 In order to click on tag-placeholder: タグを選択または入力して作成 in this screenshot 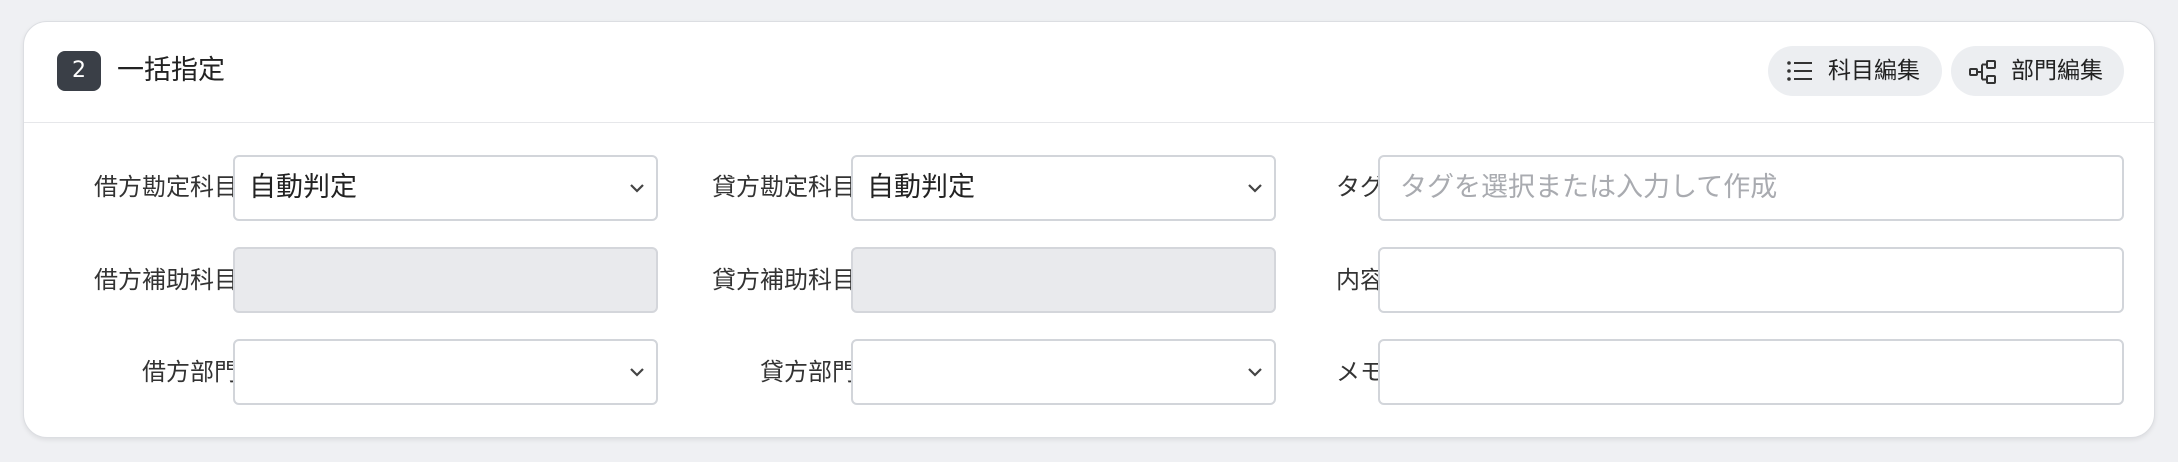, I will do `click(1589, 187)`.